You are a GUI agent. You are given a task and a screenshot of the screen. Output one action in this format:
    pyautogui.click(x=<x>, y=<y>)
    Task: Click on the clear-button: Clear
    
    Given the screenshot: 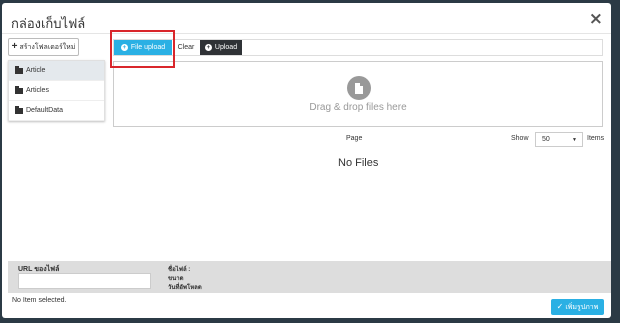 What is the action you would take?
    pyautogui.click(x=186, y=47)
    